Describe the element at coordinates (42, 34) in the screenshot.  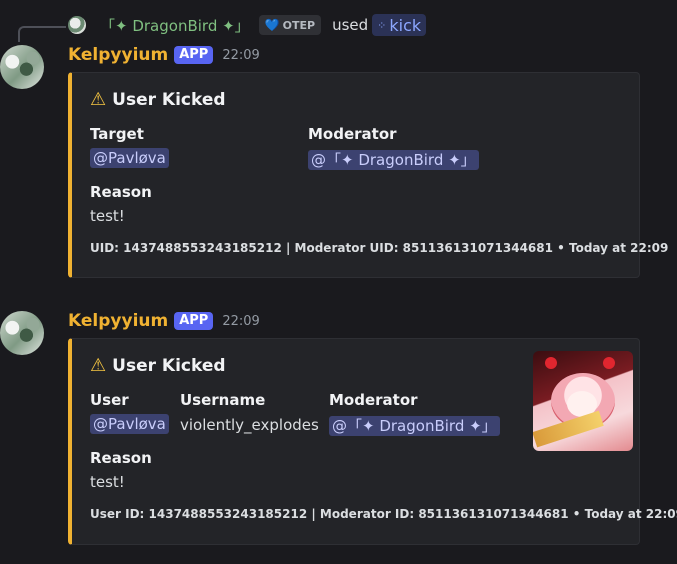
I see `reply-spine` at that location.